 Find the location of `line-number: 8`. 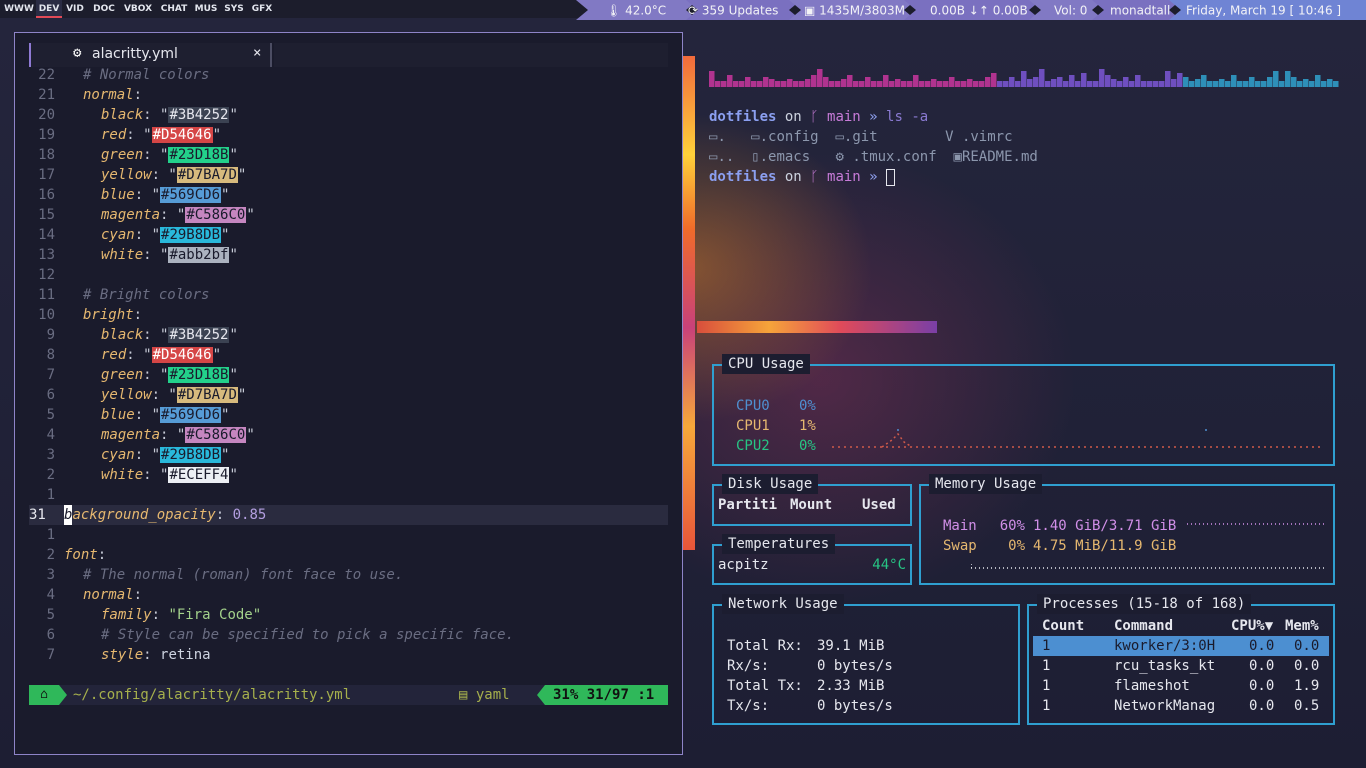

line-number: 8 is located at coordinates (50, 355).